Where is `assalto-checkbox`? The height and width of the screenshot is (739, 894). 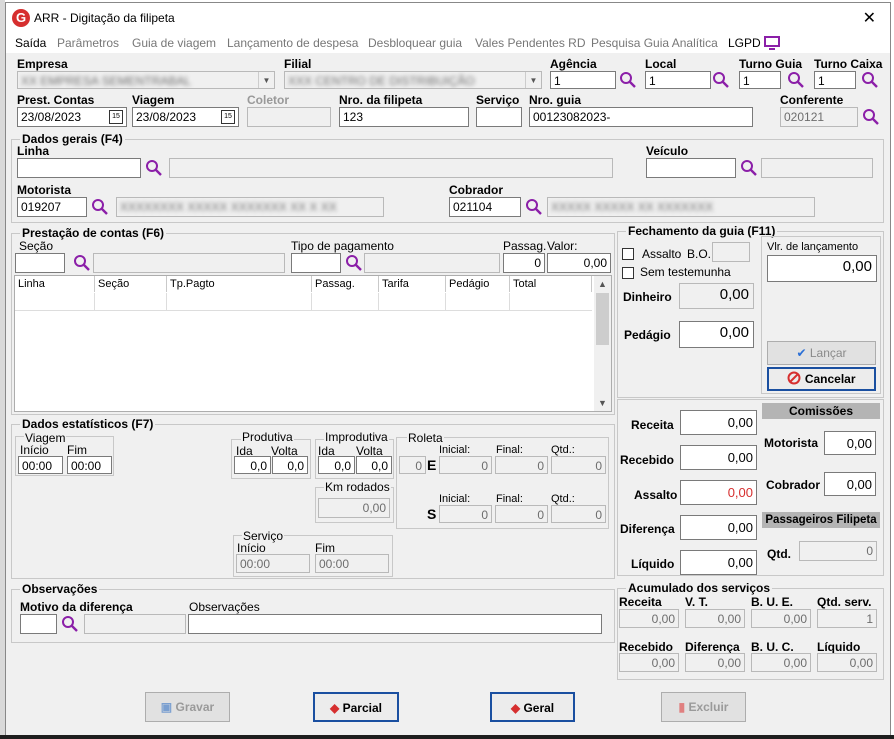 assalto-checkbox is located at coordinates (628, 254).